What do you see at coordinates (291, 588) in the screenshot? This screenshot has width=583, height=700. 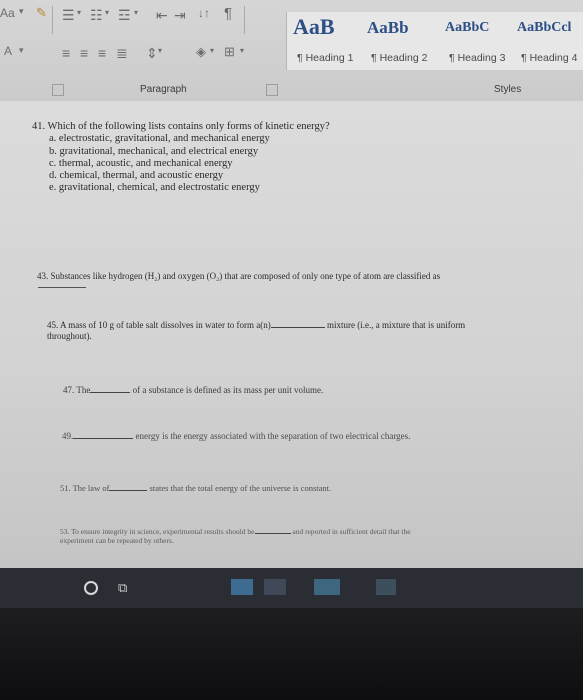 I see `taskbar: ⧉` at bounding box center [291, 588].